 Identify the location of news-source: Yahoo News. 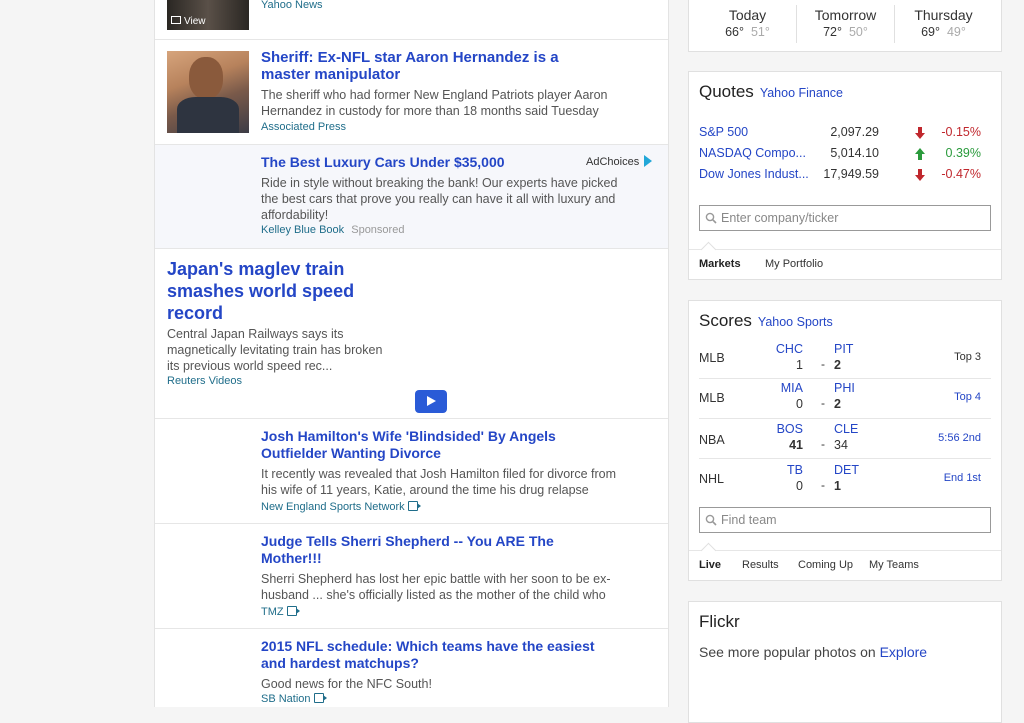
(292, 5).